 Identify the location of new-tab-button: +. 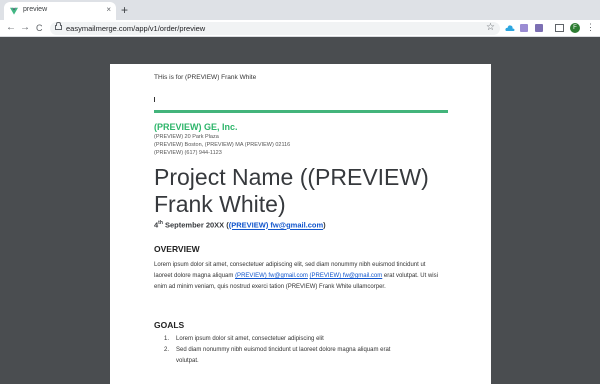
(124, 10).